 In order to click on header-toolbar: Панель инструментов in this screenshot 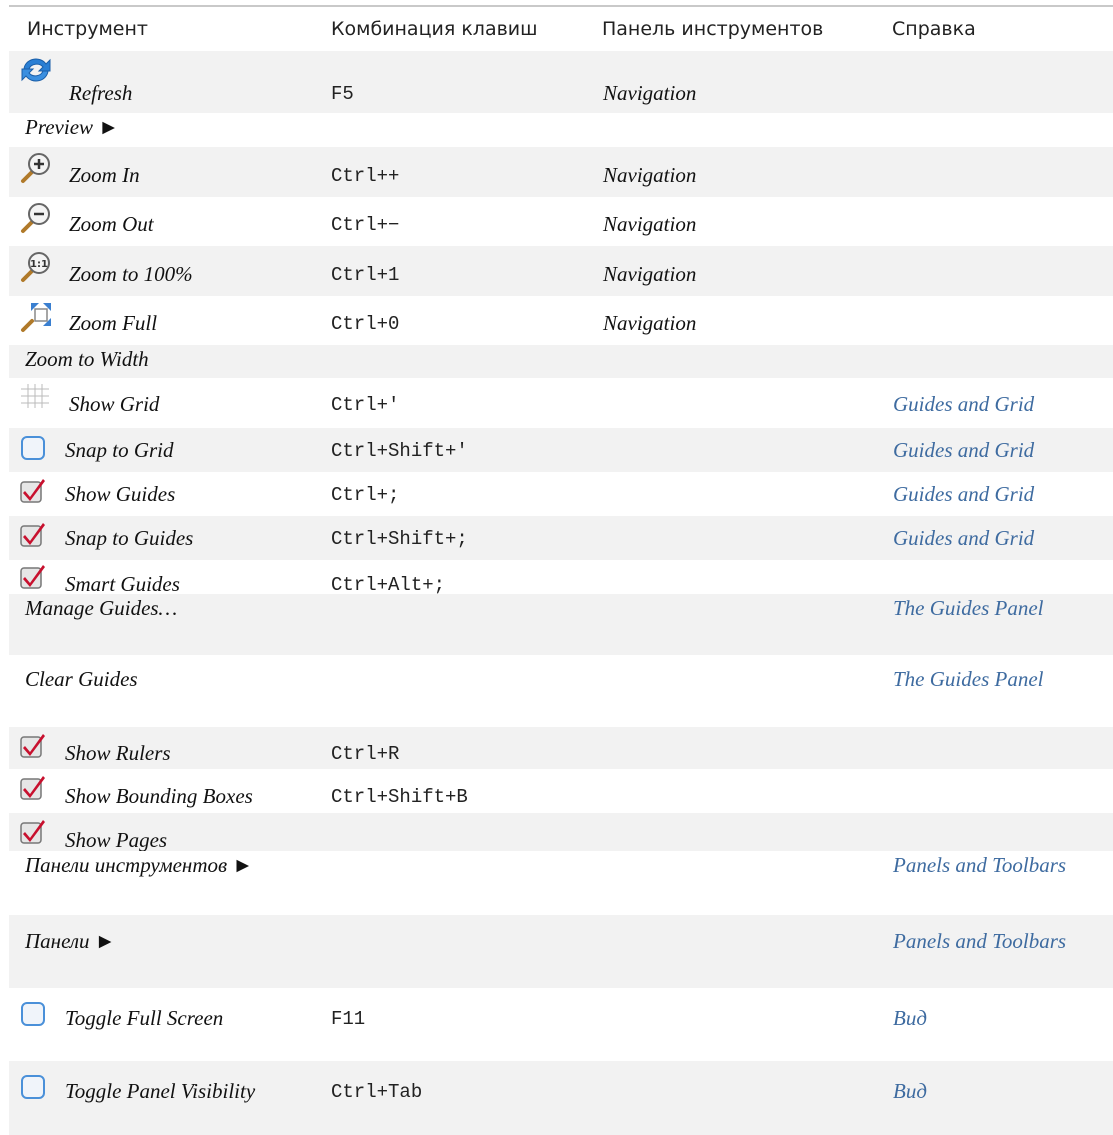, I will do `click(713, 29)`.